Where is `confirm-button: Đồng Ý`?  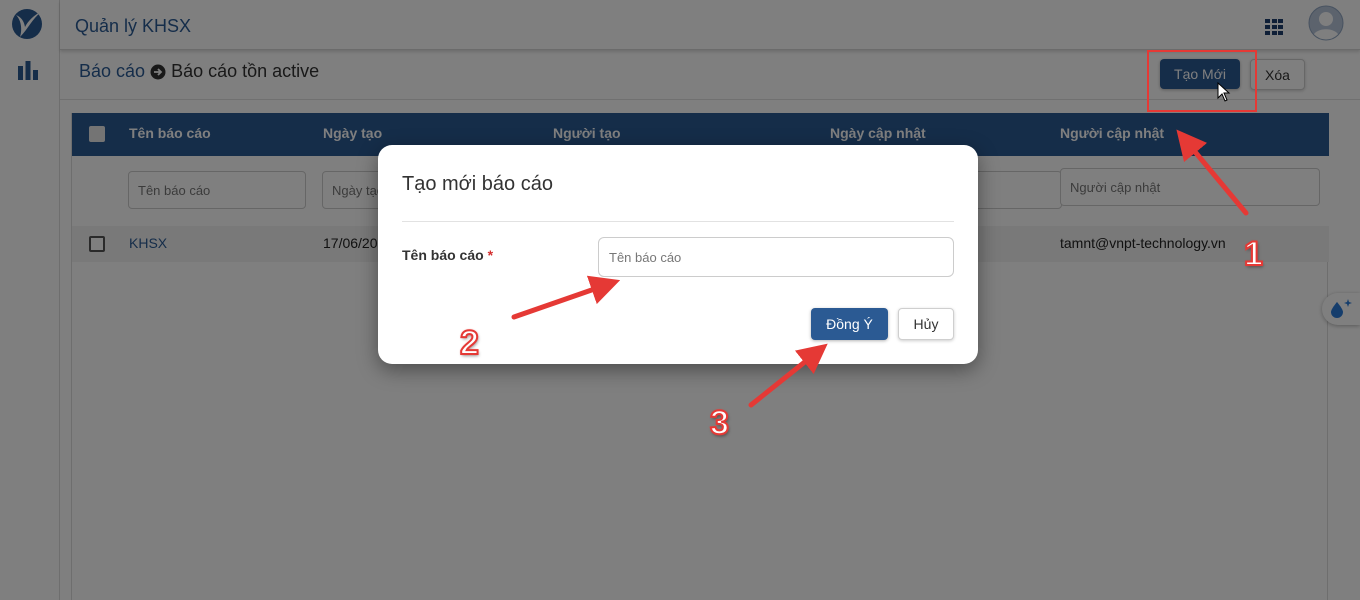
confirm-button: Đồng Ý is located at coordinates (849, 324).